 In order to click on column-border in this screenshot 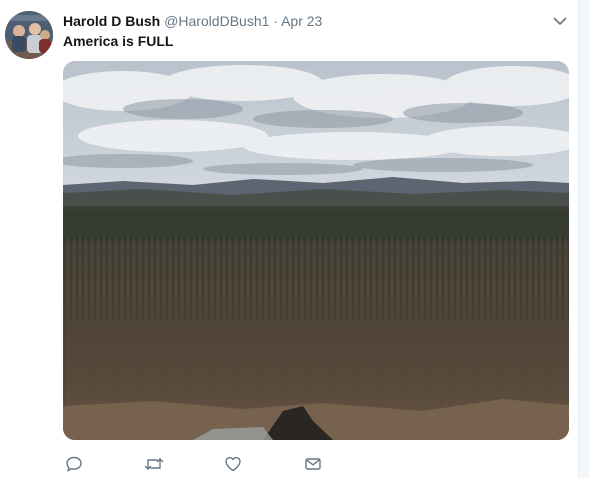, I will do `click(583, 239)`.